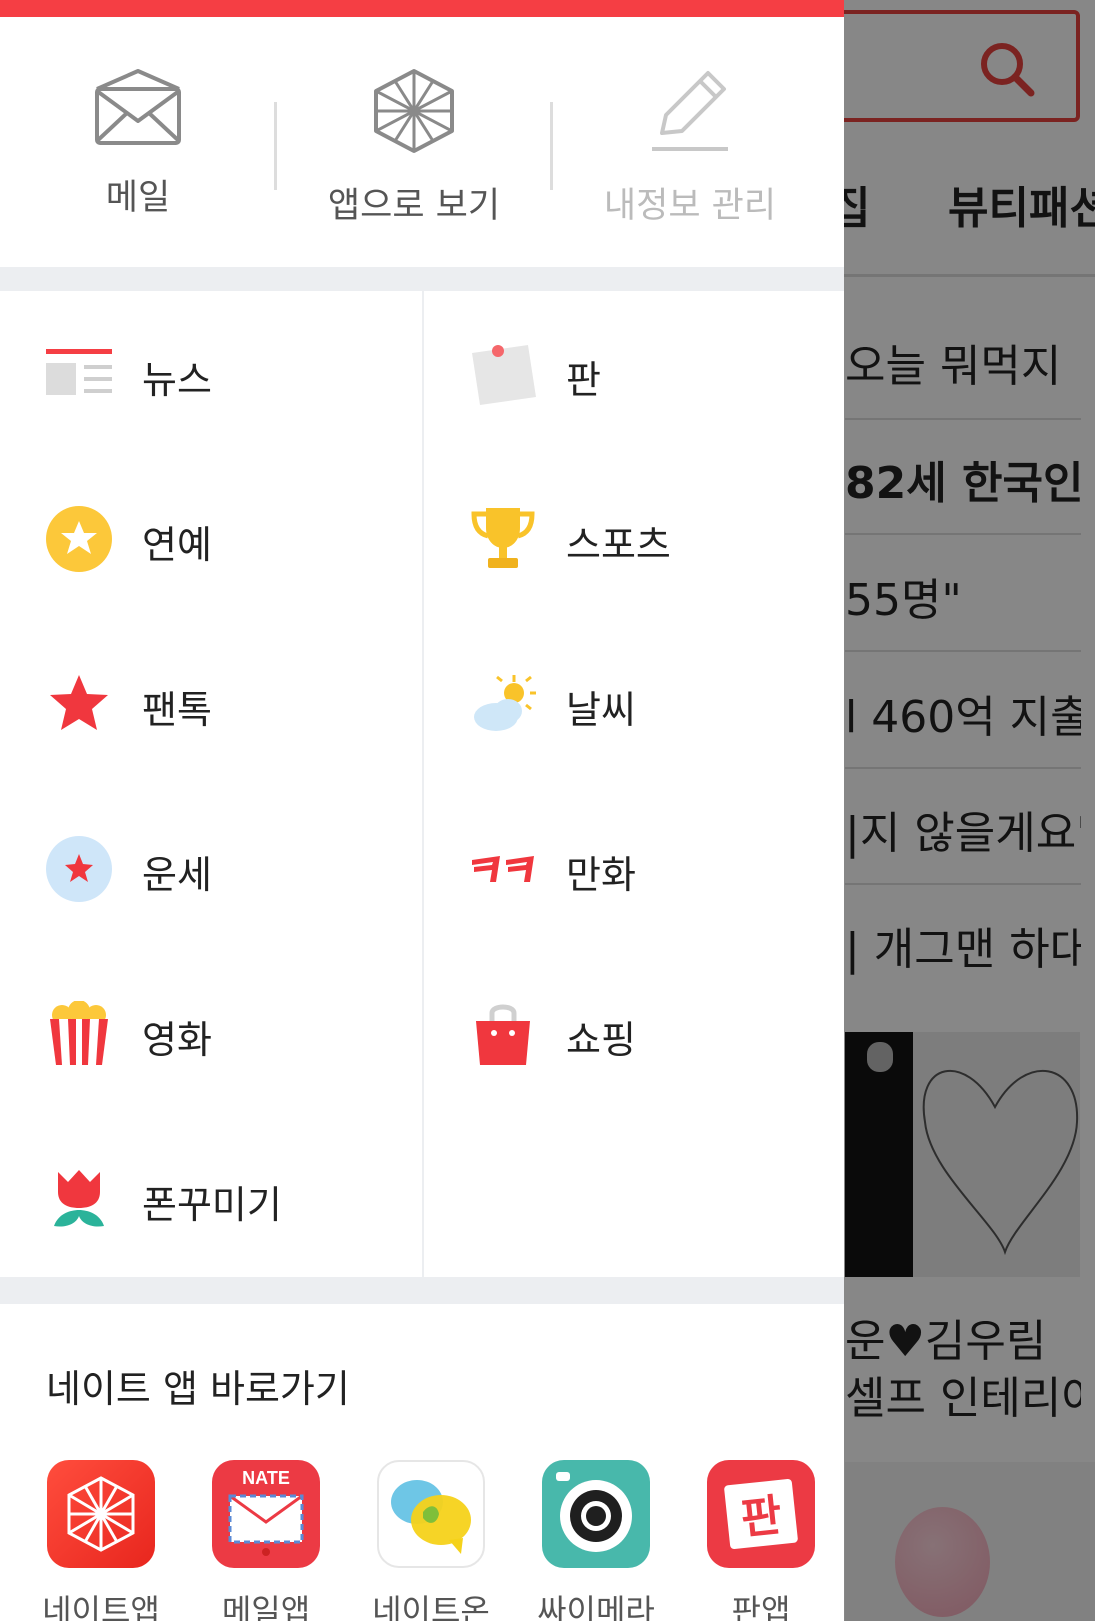 Image resolution: width=1095 pixels, height=1621 pixels. I want to click on app-view-button: 앱으로 보기, so click(414, 147).